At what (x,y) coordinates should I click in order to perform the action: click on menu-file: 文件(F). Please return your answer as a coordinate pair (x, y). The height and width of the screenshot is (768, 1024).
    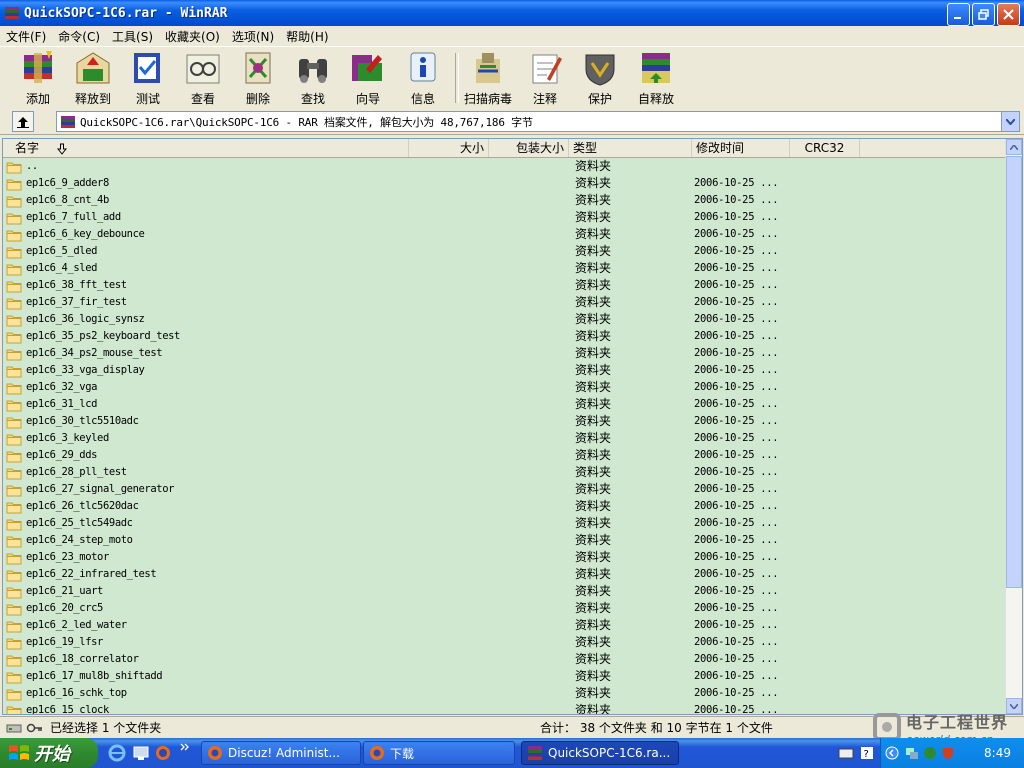
    Looking at the image, I should click on (26, 36).